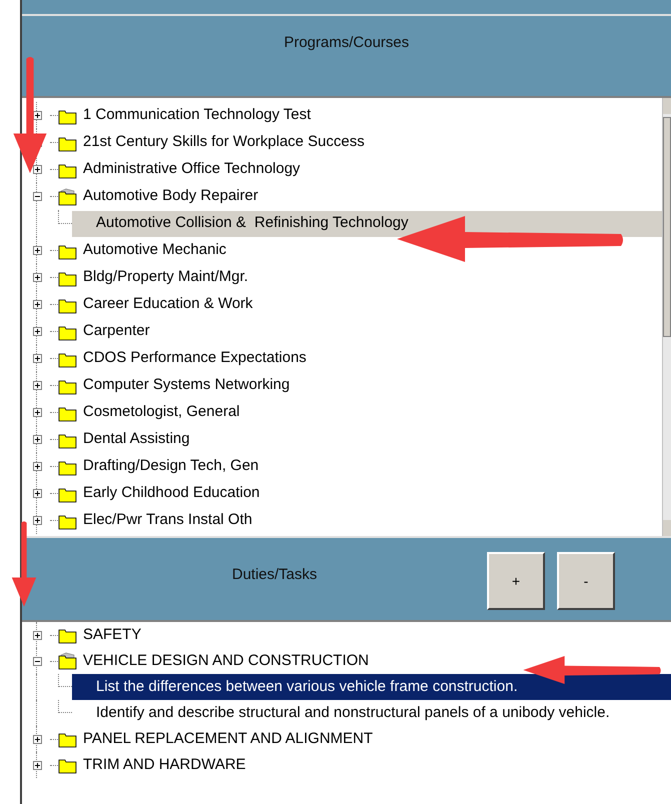 Image resolution: width=671 pixels, height=804 pixels. What do you see at coordinates (161, 412) in the screenshot?
I see `tree-item: Cosmetologist, General` at bounding box center [161, 412].